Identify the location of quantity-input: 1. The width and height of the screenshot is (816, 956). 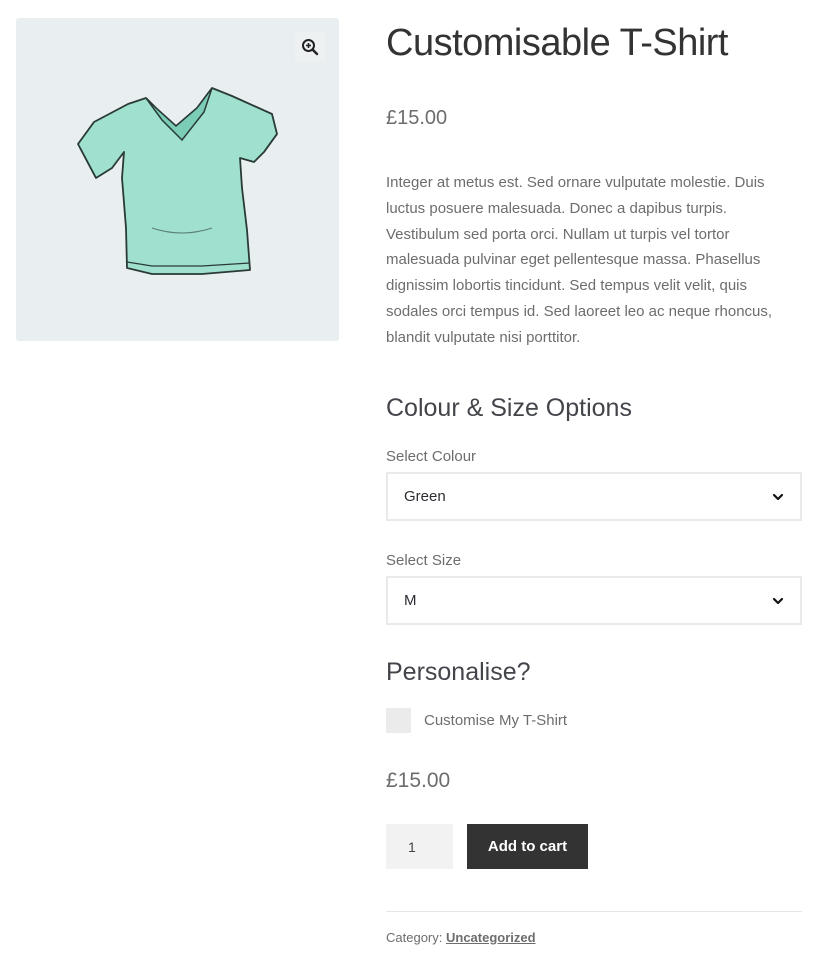
(419, 846).